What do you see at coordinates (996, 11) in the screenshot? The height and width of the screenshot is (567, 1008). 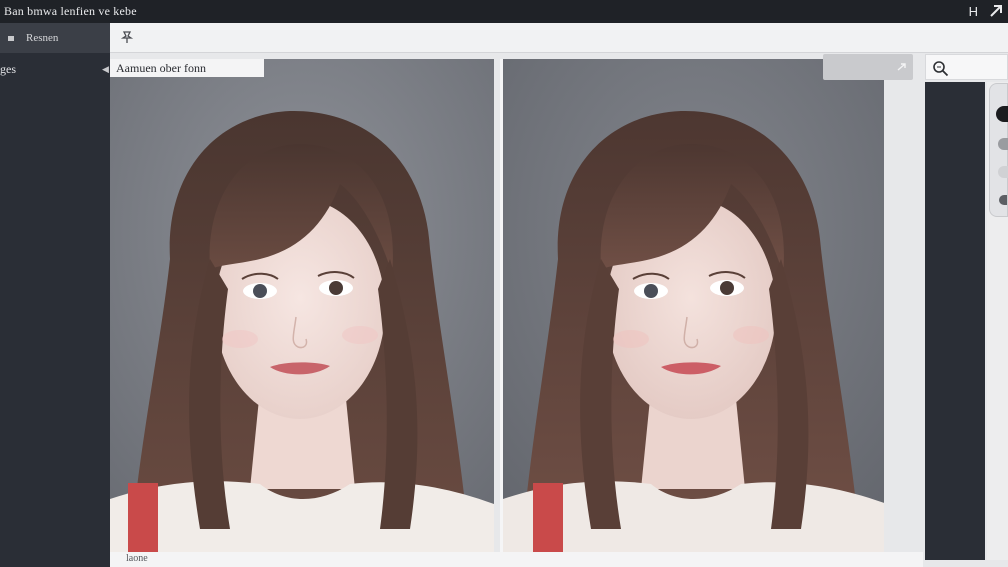 I see `arrow-icon` at bounding box center [996, 11].